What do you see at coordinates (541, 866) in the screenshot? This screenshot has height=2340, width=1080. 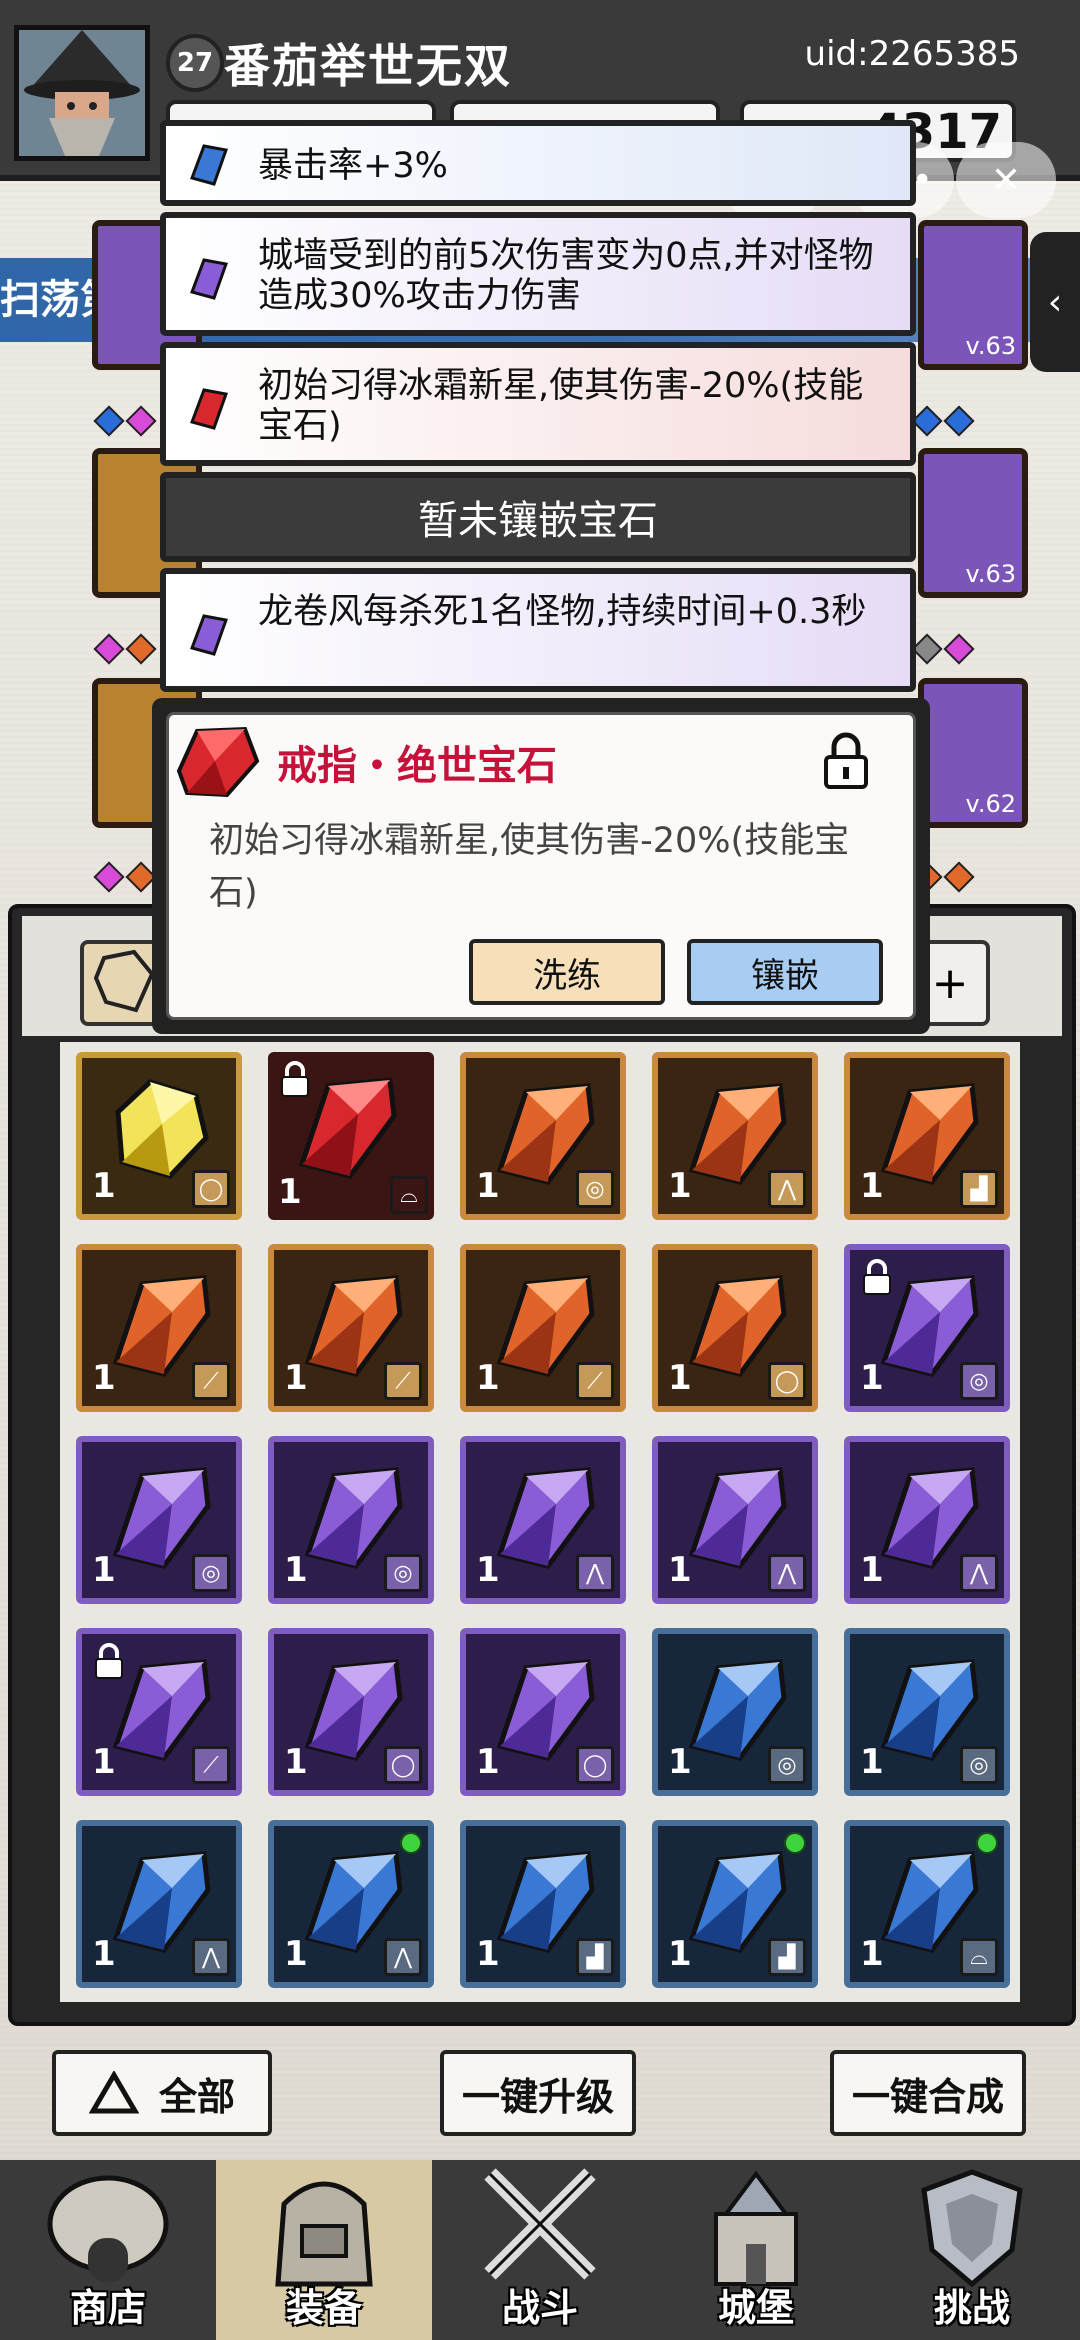 I see `gem-detail-popup: 戒指・绝世宝石 初始习得冰霜新星,使其伤害-20%(技能宝石) 洗练 镶嵌` at bounding box center [541, 866].